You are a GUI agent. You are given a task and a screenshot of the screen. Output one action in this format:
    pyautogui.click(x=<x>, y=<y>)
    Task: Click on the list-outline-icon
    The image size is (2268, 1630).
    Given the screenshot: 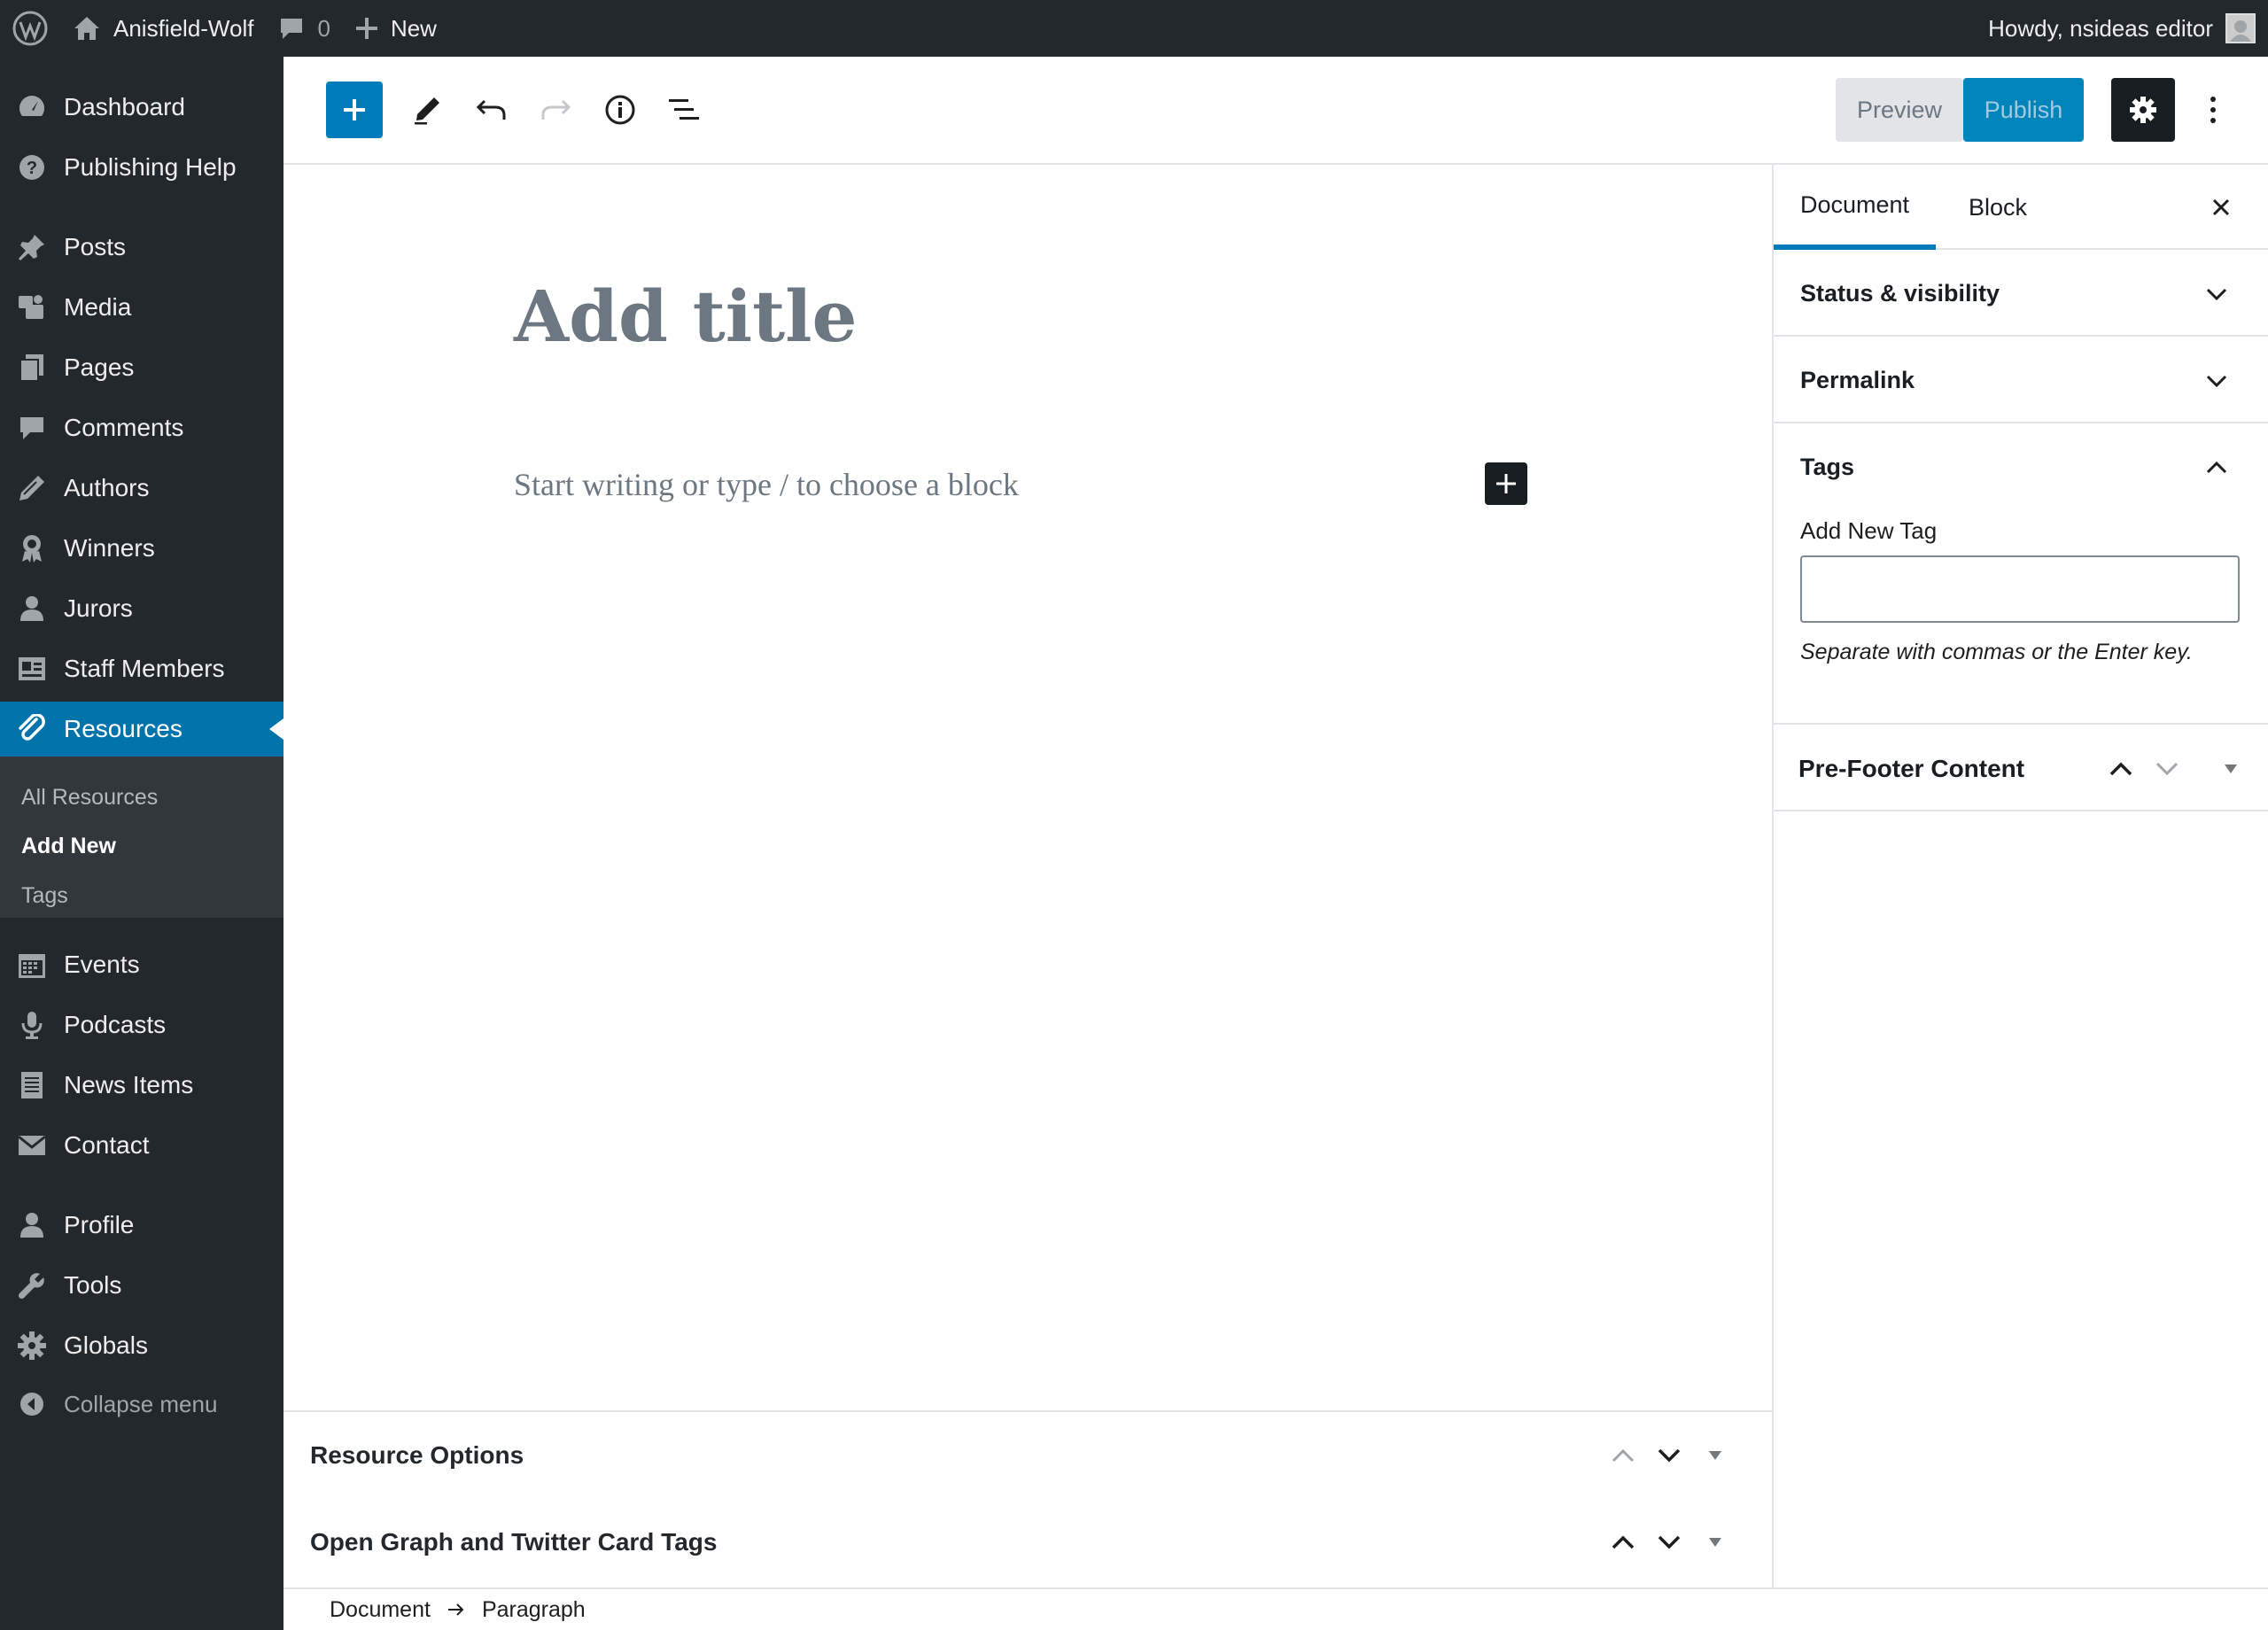 What is the action you would take?
    pyautogui.click(x=684, y=110)
    